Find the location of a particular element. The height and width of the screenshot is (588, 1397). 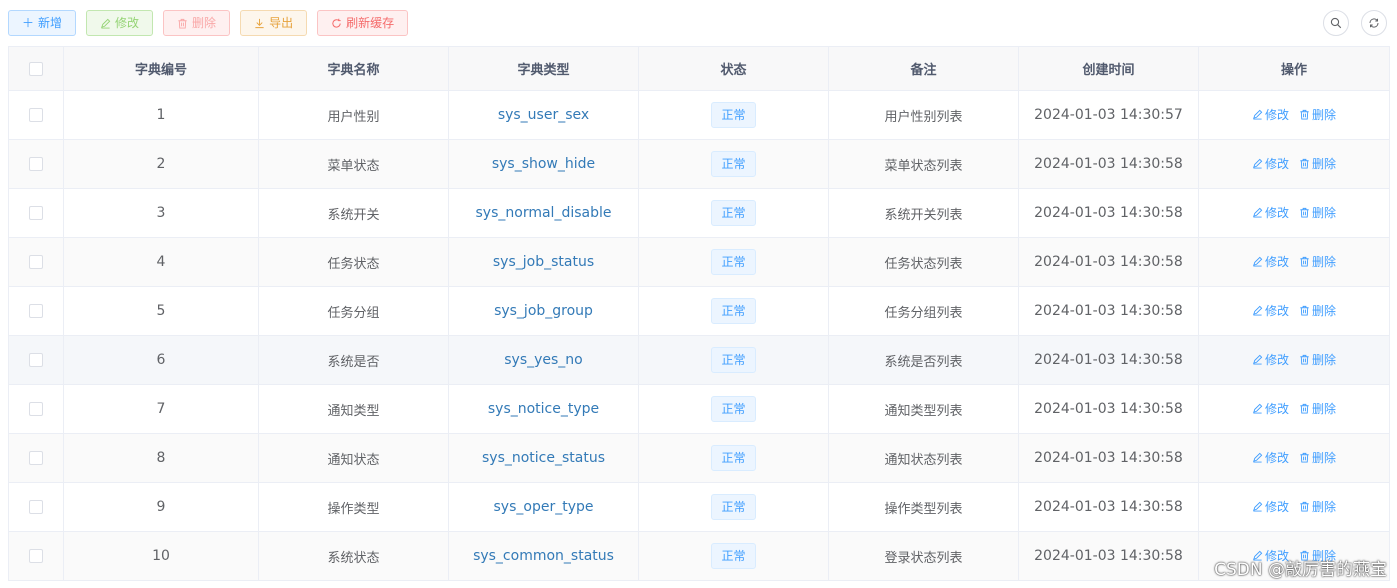

column-header-status: 状态 is located at coordinates (733, 68).